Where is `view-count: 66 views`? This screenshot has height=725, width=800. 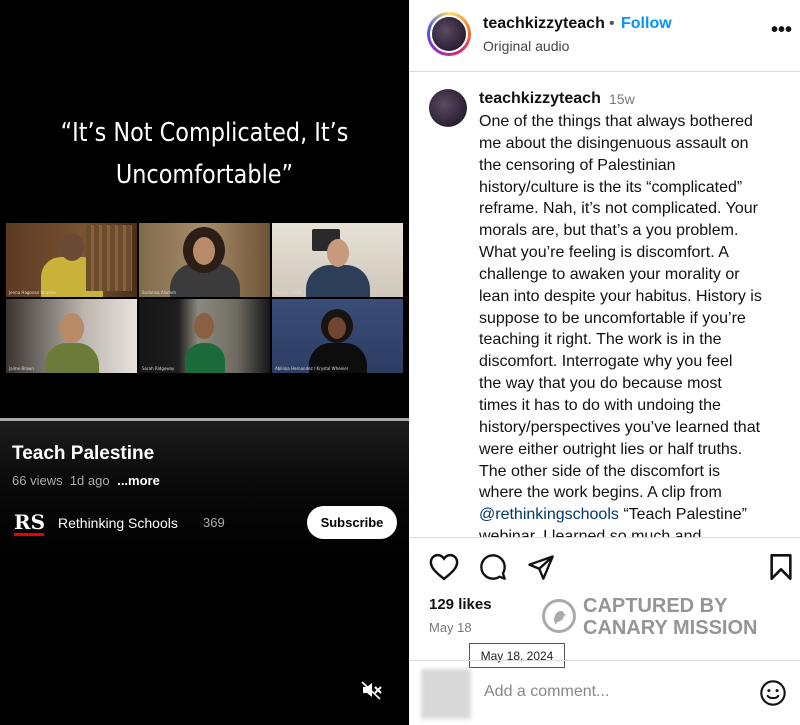
view-count: 66 views is located at coordinates (37, 480).